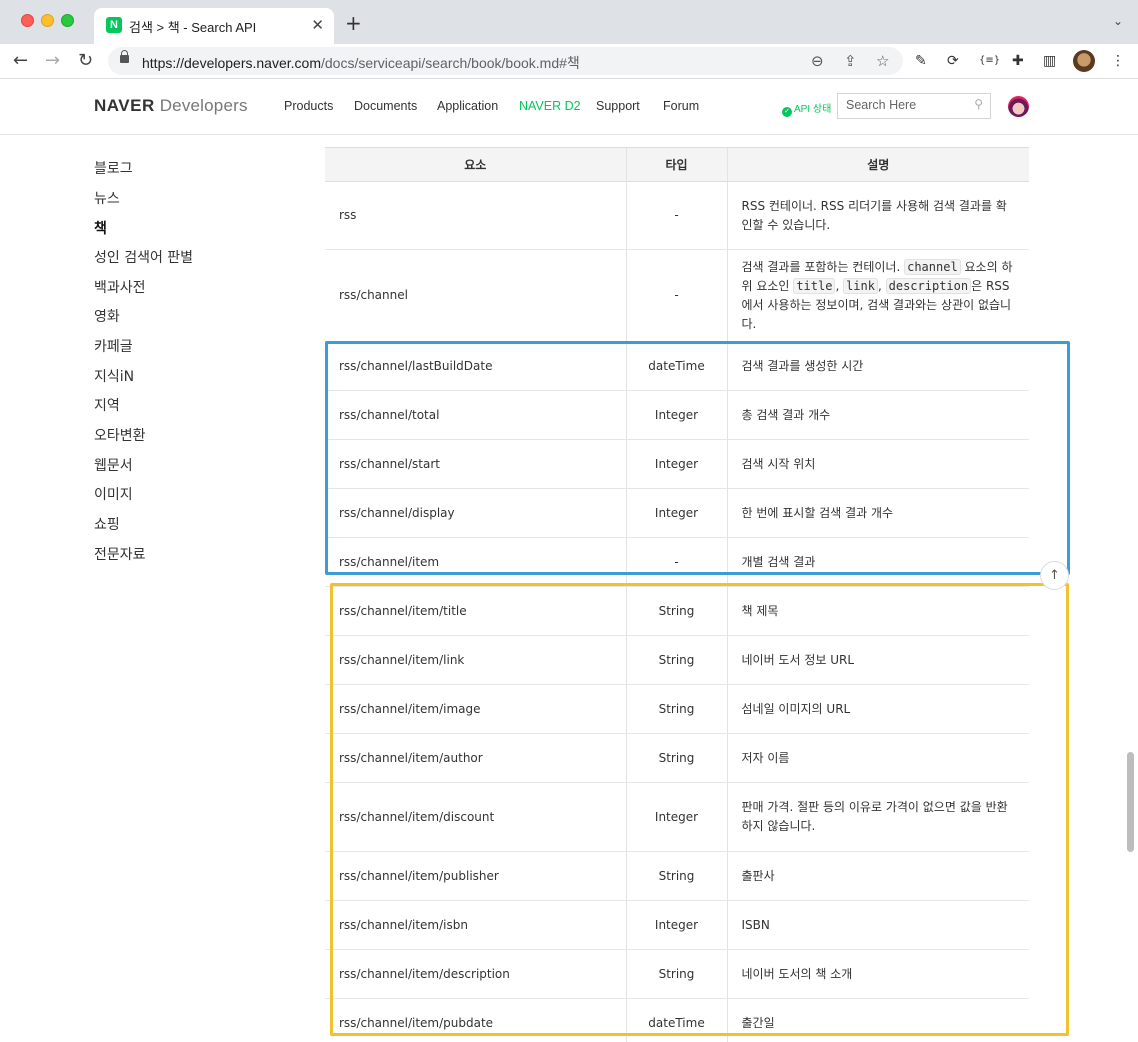 Image resolution: width=1138 pixels, height=1042 pixels. Describe the element at coordinates (85, 60) in the screenshot. I see `reload-icon: ↻` at that location.